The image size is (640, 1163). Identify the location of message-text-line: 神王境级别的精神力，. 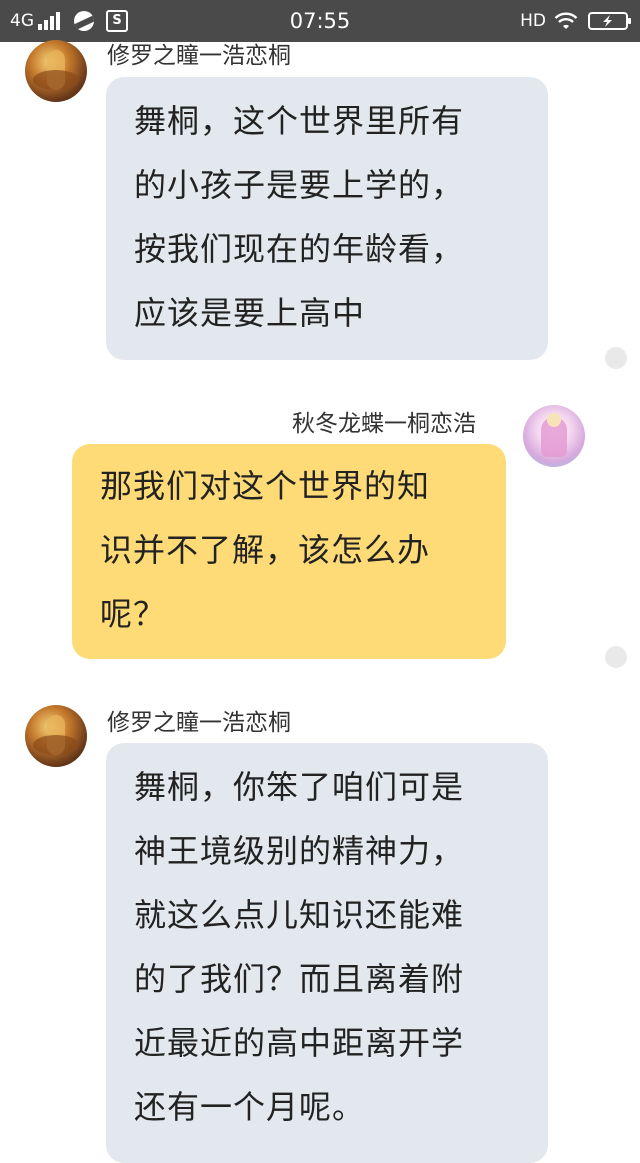
(299, 851).